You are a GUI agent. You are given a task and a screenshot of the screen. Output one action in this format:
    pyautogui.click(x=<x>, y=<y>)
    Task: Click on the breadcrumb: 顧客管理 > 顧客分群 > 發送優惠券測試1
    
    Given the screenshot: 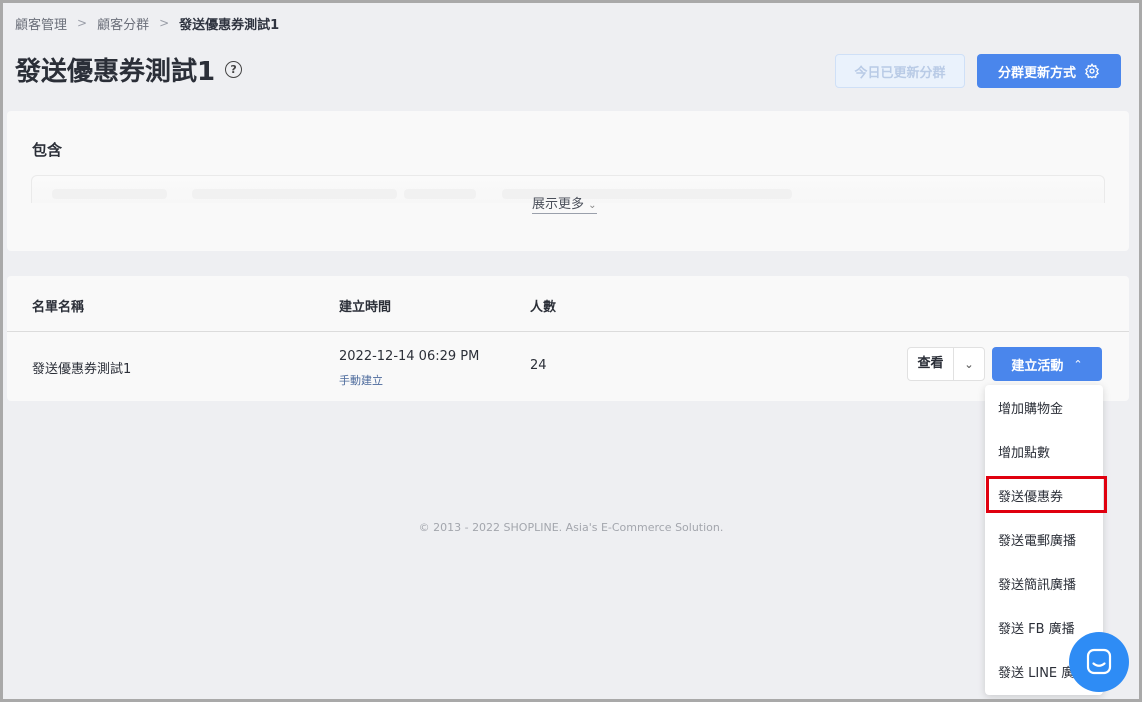 What is the action you would take?
    pyautogui.click(x=147, y=23)
    